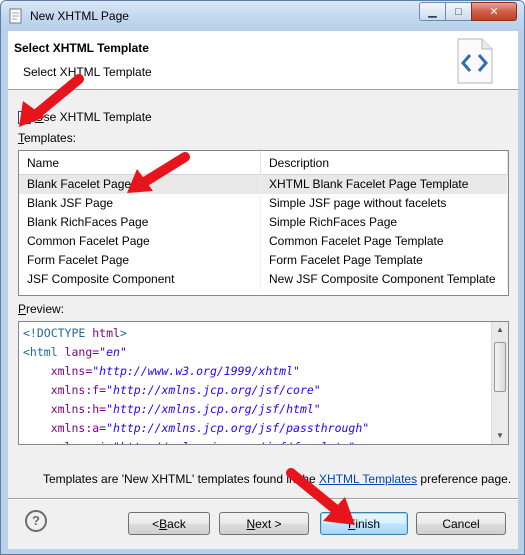 The height and width of the screenshot is (555, 525). I want to click on close-button: ✕, so click(494, 11).